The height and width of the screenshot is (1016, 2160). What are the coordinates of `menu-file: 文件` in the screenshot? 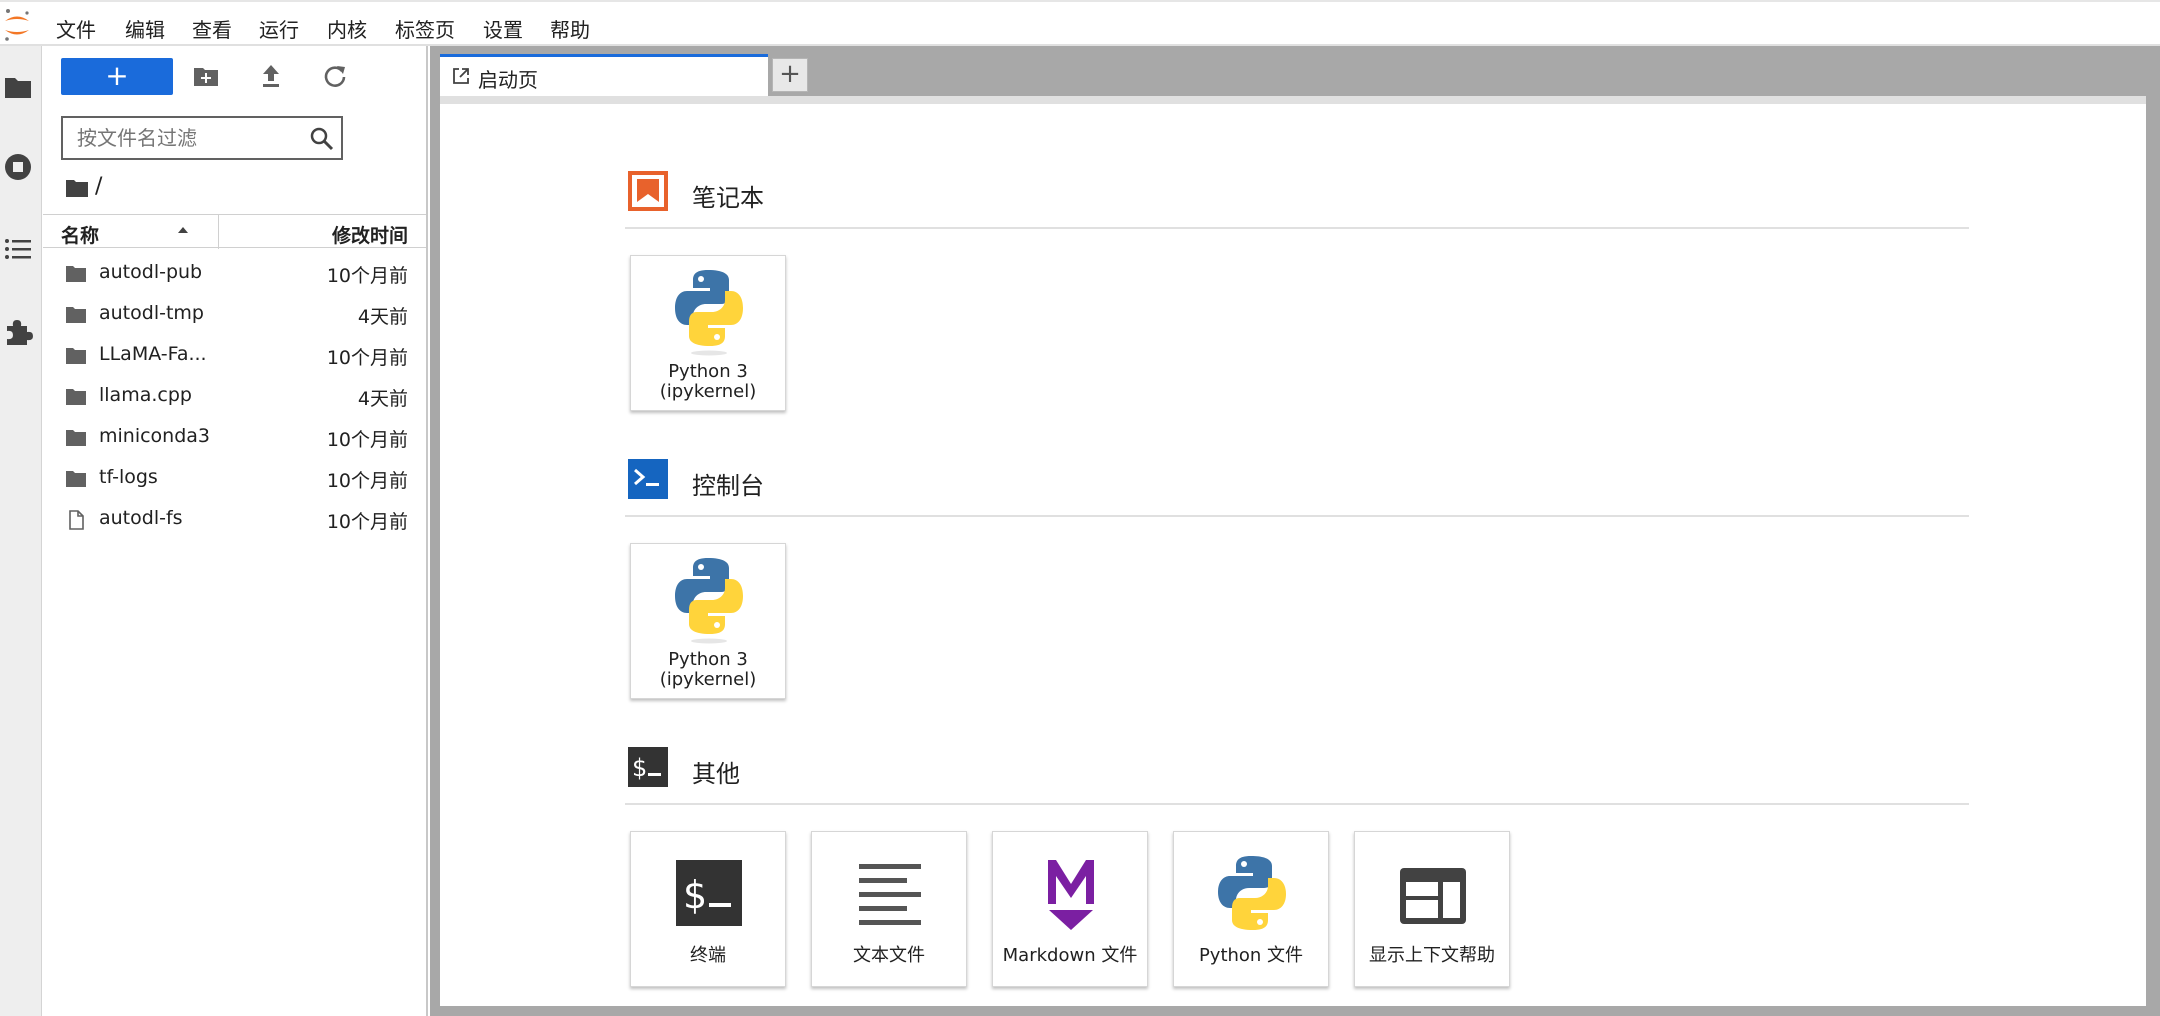 It's located at (76, 28).